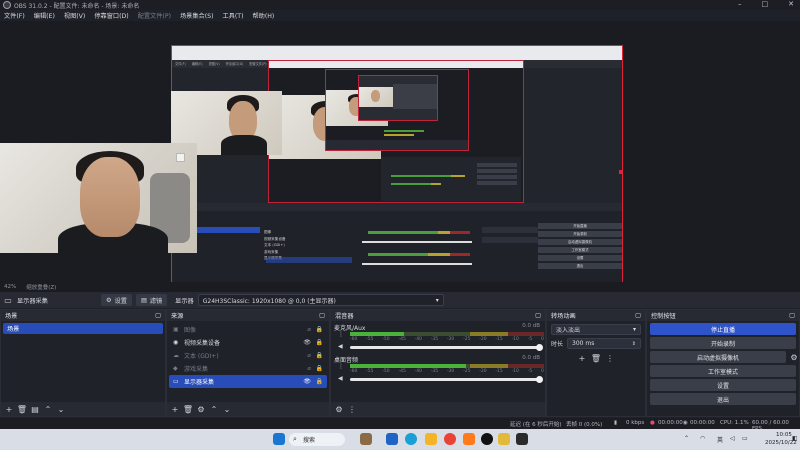 This screenshot has width=800, height=450. What do you see at coordinates (197, 15) in the screenshot?
I see `menu-item: 场景集合(S)` at bounding box center [197, 15].